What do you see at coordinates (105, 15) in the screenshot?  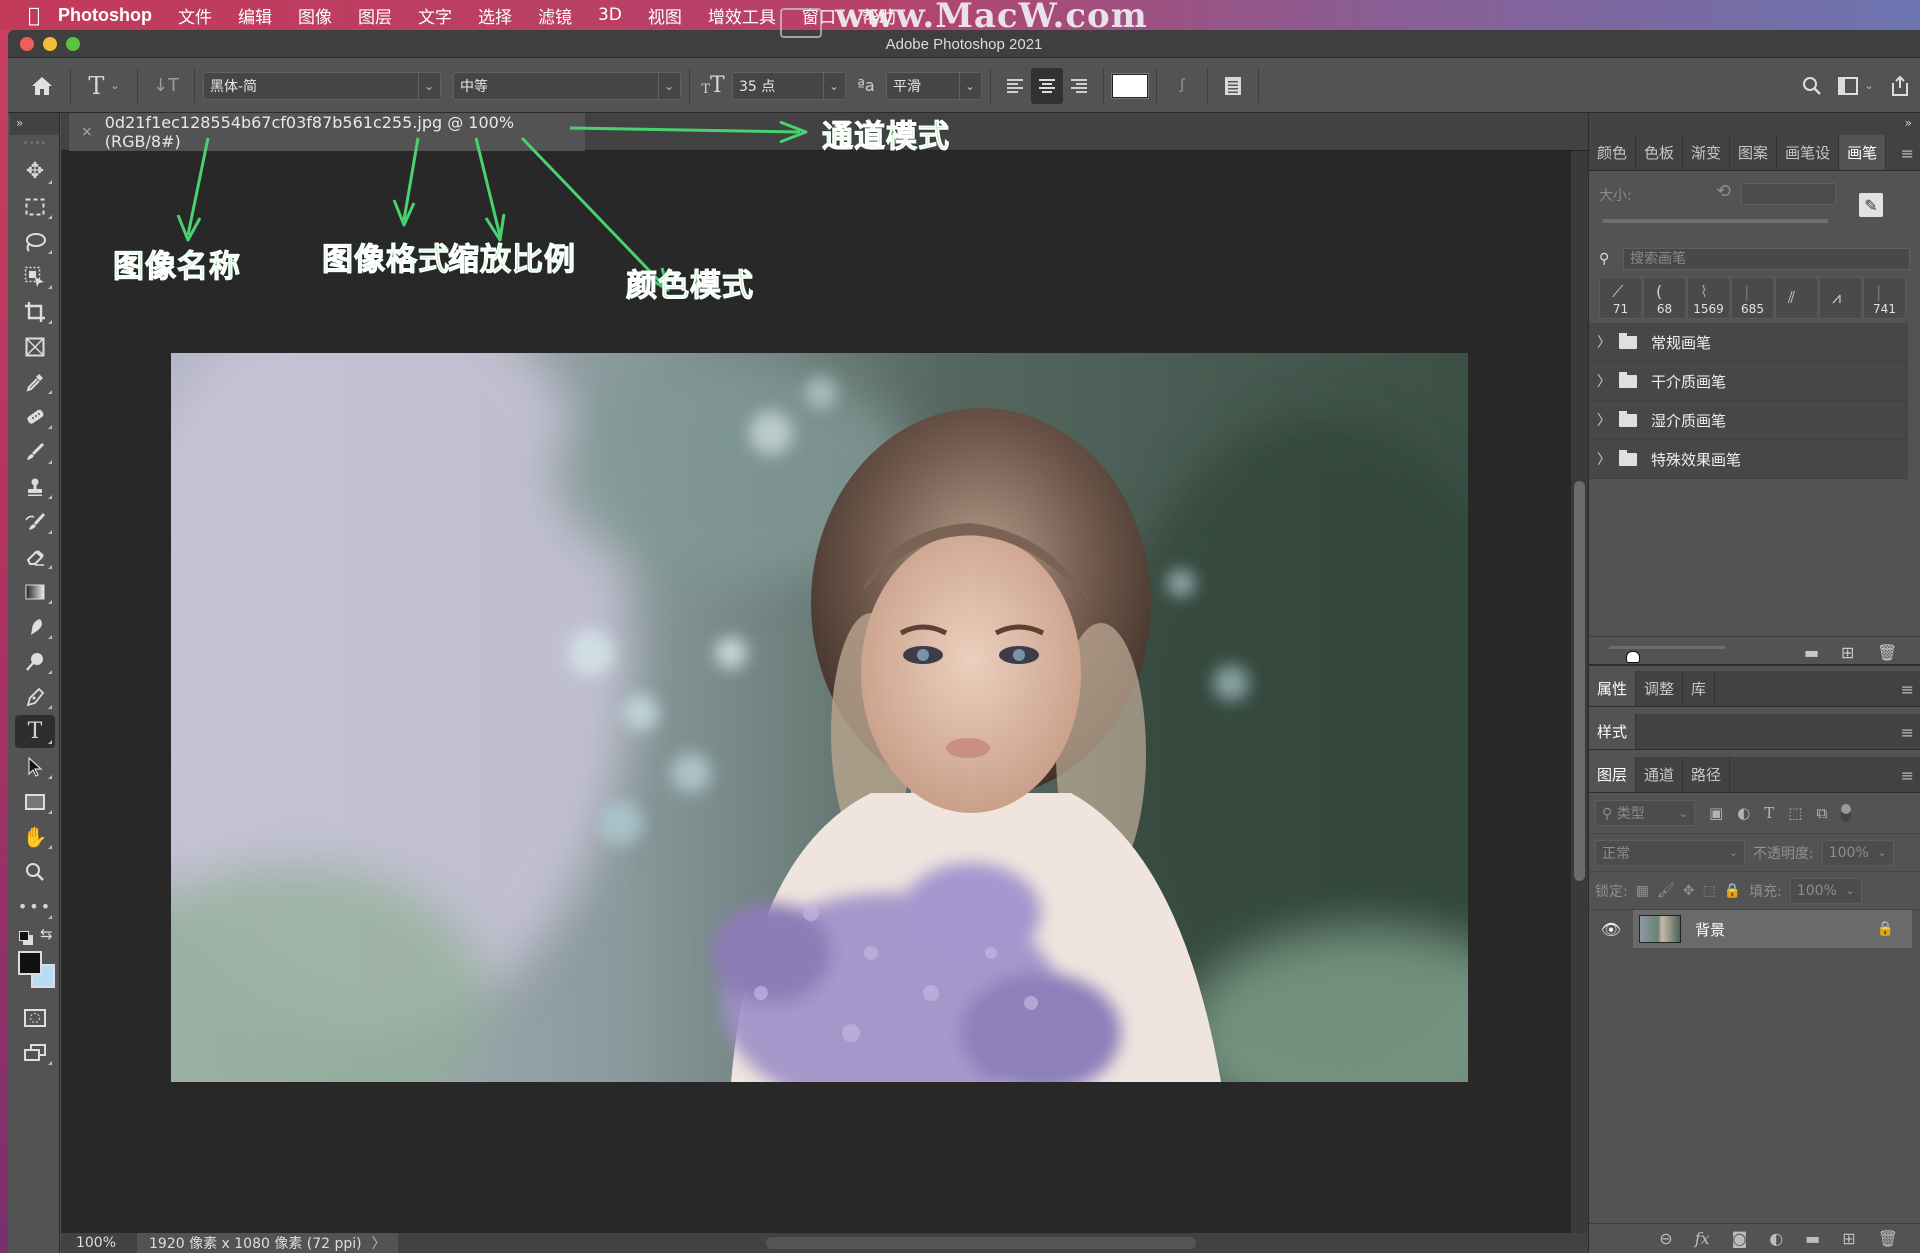 I see `menu-app-name: Photoshop` at bounding box center [105, 15].